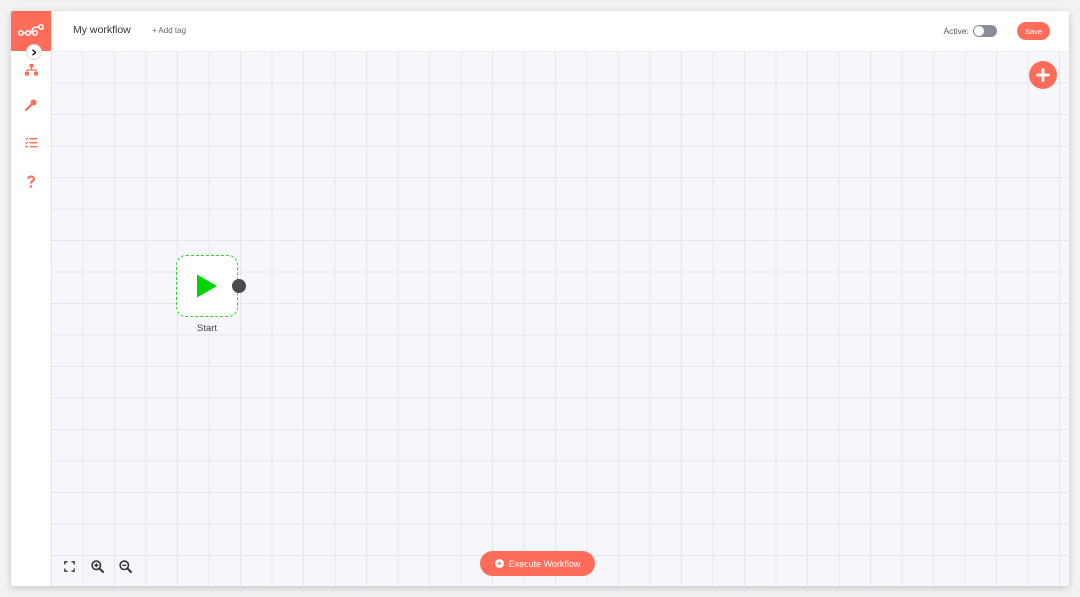  I want to click on execute-workflow-button: Execute Workflow, so click(537, 563).